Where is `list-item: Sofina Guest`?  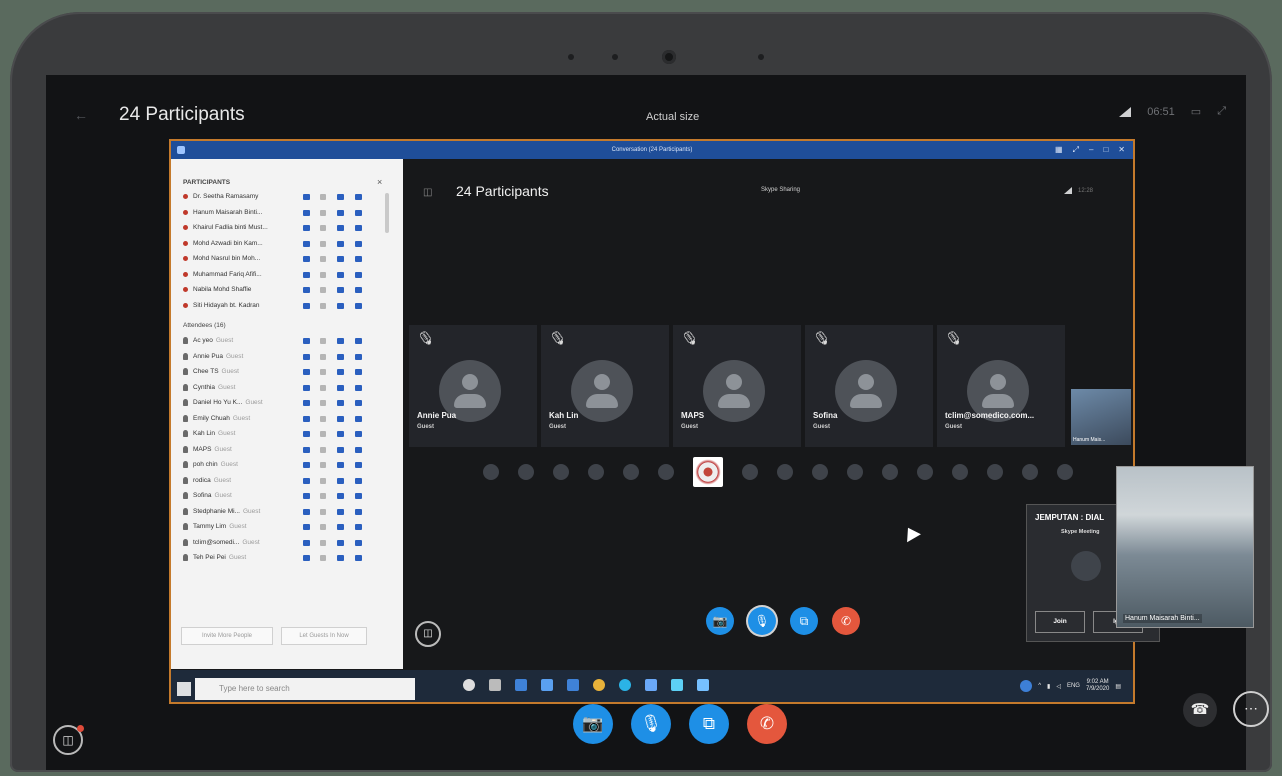
list-item: Sofina Guest is located at coordinates (283, 496).